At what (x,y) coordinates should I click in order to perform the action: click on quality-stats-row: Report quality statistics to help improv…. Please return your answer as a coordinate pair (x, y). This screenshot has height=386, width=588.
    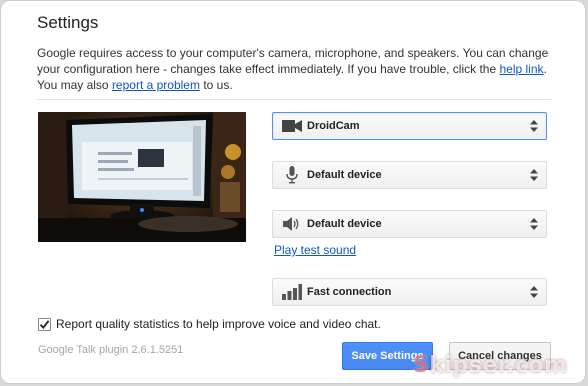
    Looking at the image, I should click on (209, 324).